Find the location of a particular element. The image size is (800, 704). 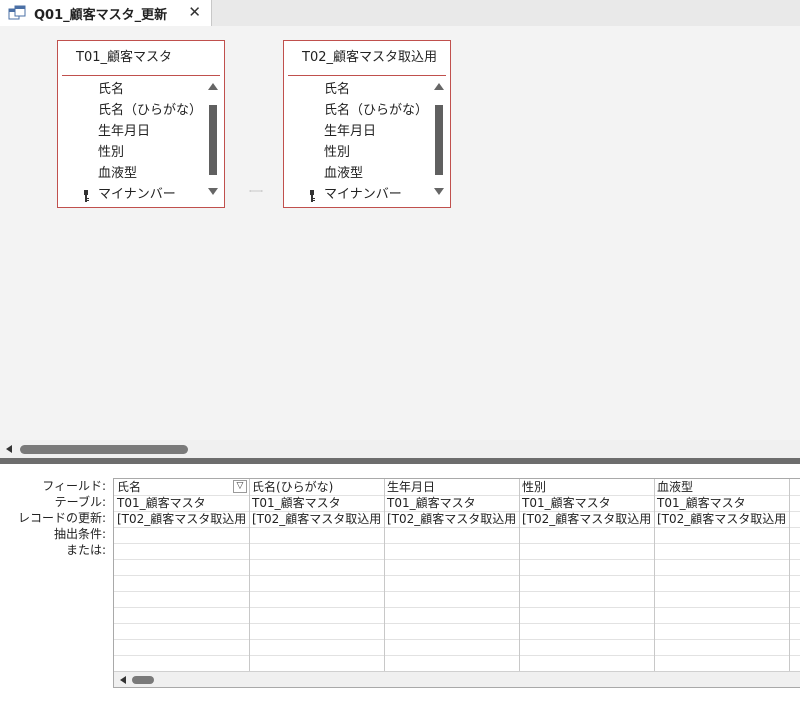

design-pane-horizontal-scrollbar is located at coordinates (400, 449).